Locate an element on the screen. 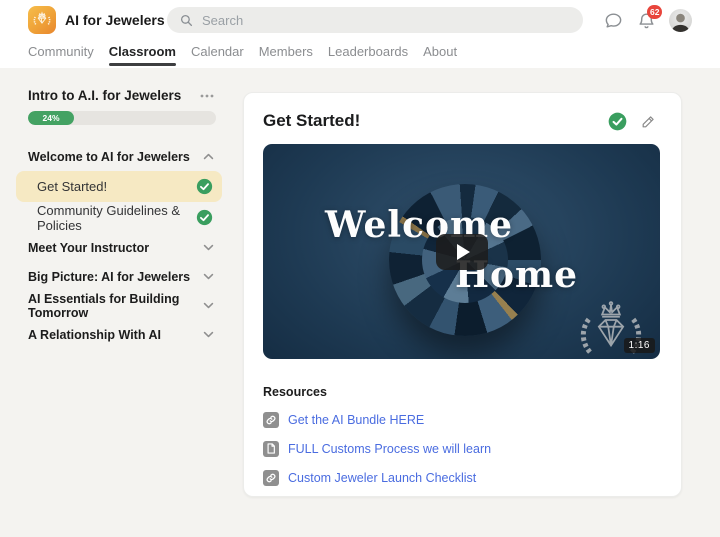  section-relationship-with-ai: A Relationship With AI is located at coordinates (119, 334).